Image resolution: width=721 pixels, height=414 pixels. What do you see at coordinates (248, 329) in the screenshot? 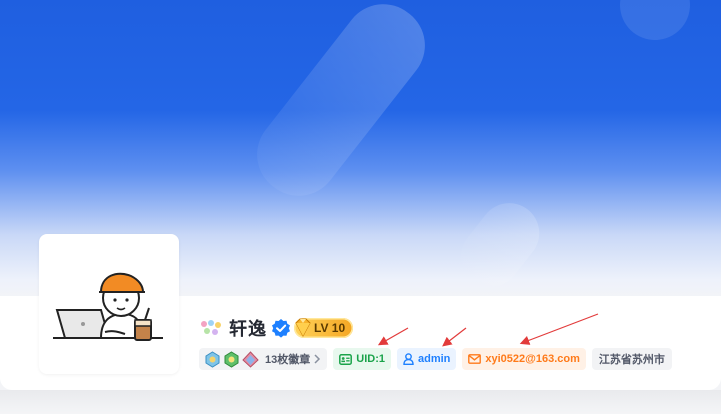
I see `username: 轩逸` at bounding box center [248, 329].